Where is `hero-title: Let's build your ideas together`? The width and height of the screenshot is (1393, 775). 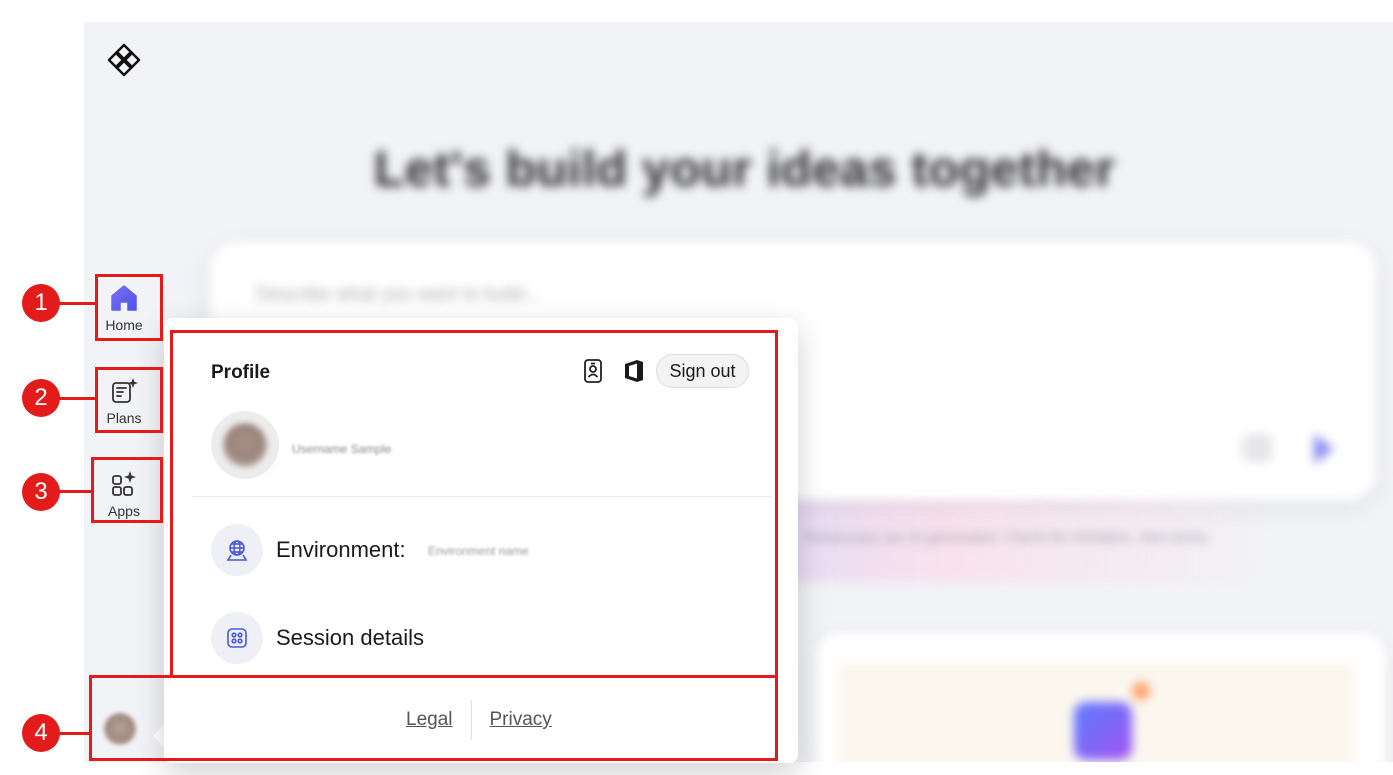 hero-title: Let's build your ideas together is located at coordinates (745, 169).